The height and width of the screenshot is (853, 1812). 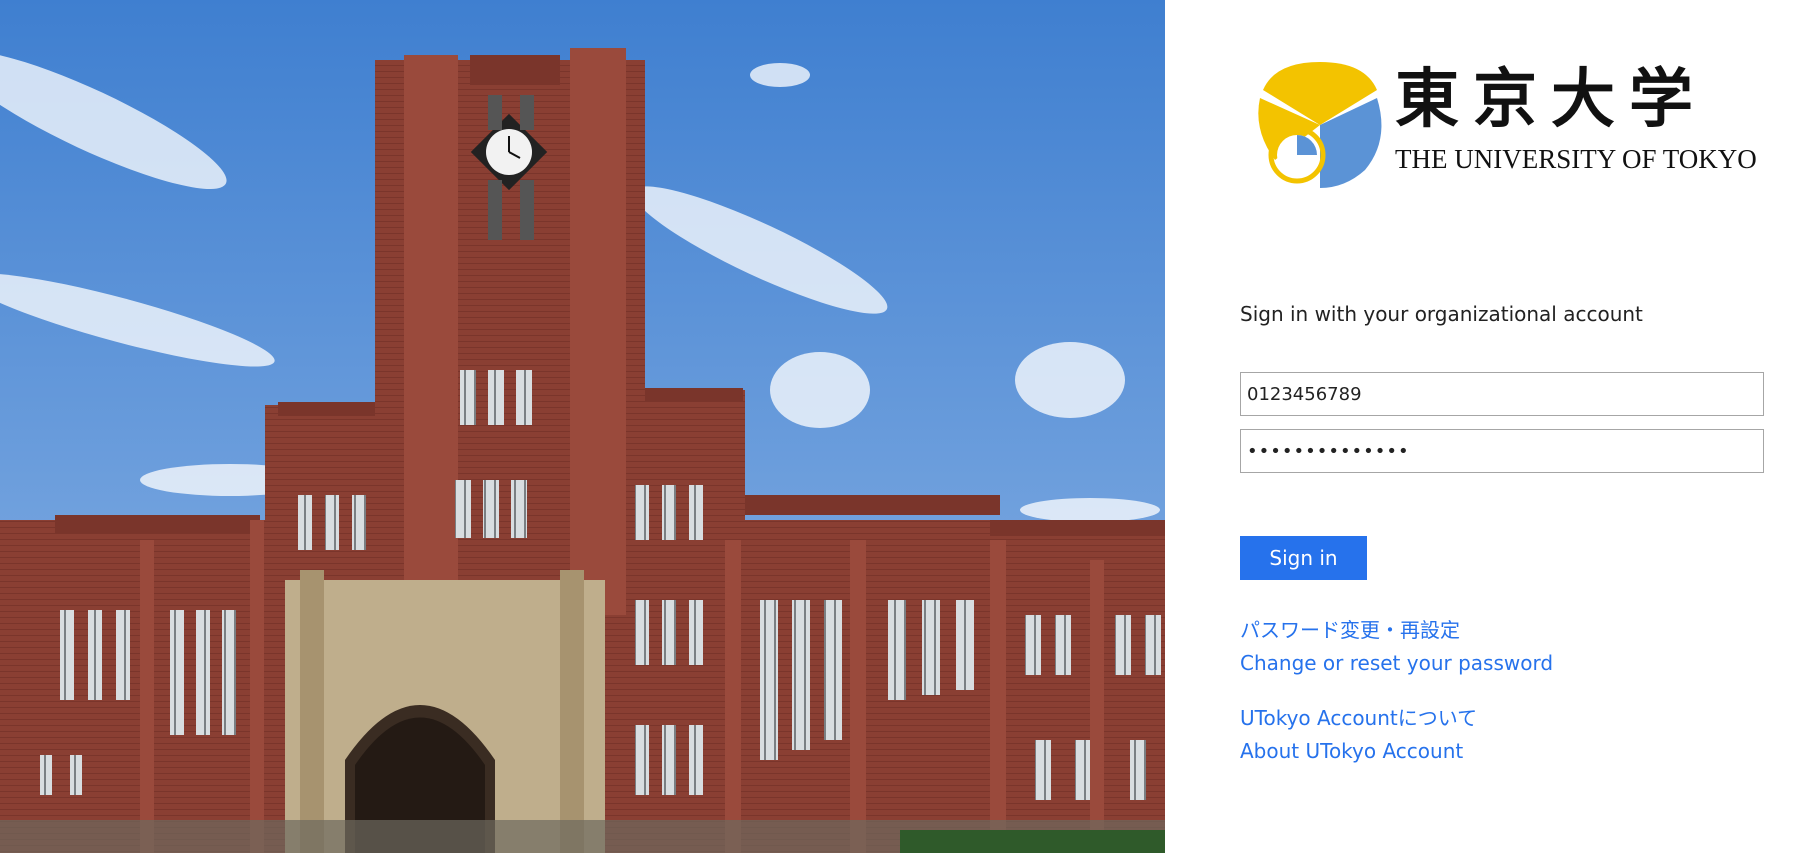 I want to click on change-password-link-en: Change or reset your password, so click(x=1396, y=663).